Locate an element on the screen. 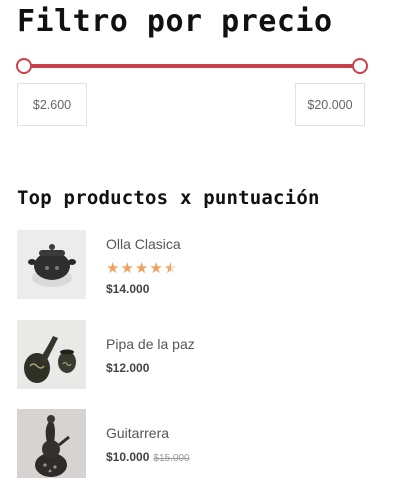 This screenshot has height=488, width=402. slider-max-handle is located at coordinates (360, 66).